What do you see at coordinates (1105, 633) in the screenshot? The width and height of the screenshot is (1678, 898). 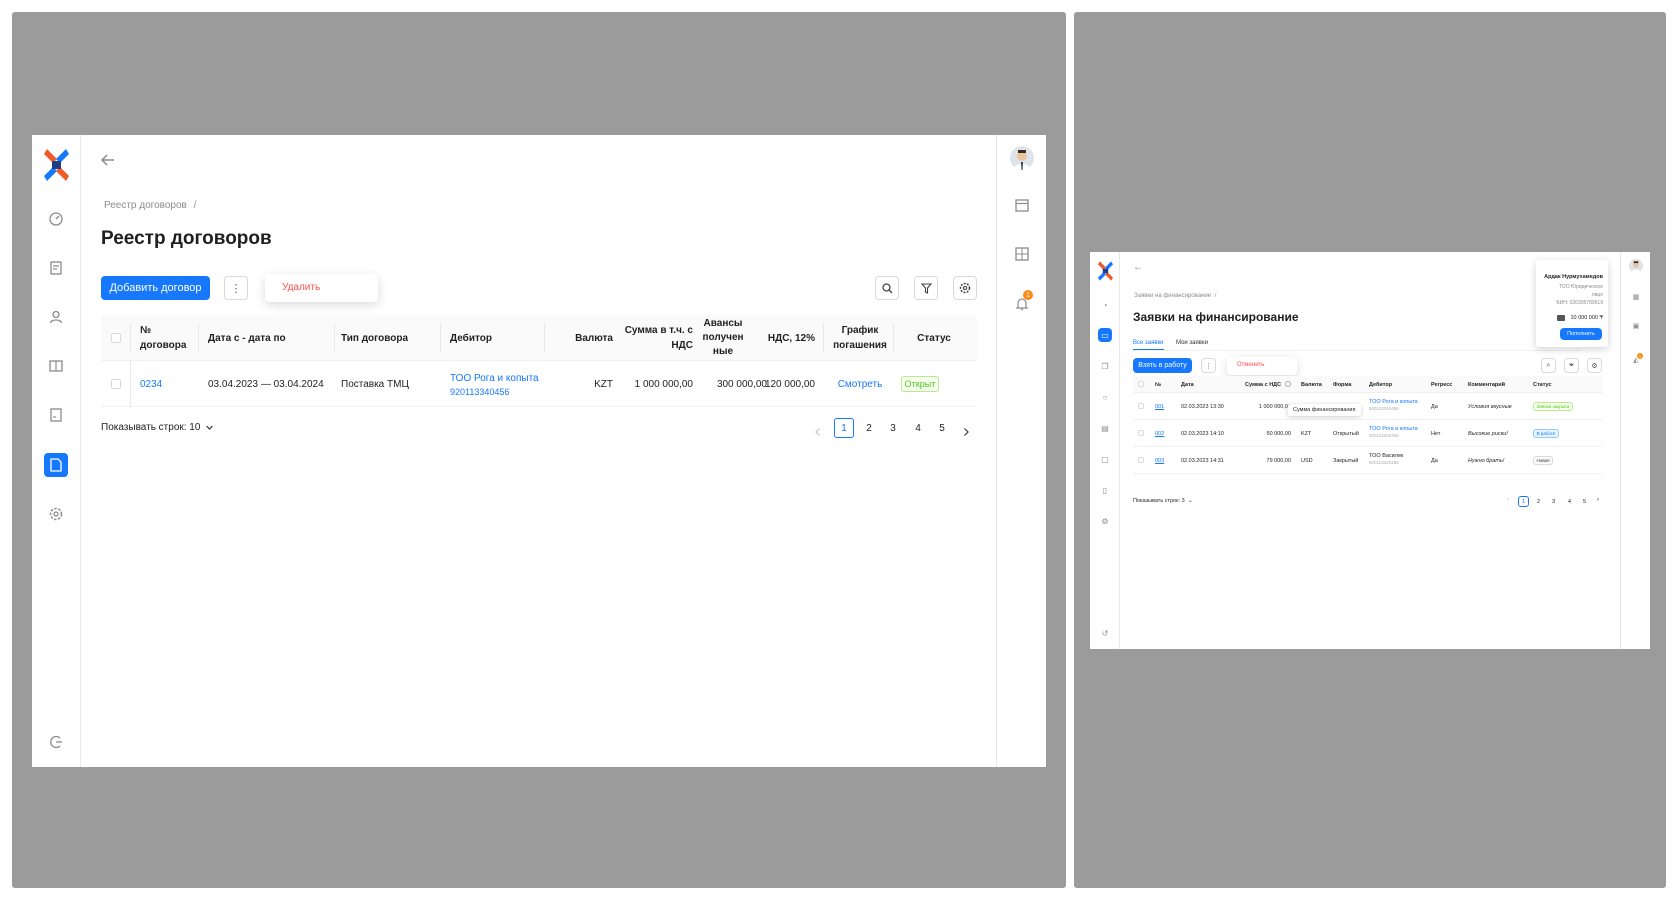 I see `logout-icon: ↺` at bounding box center [1105, 633].